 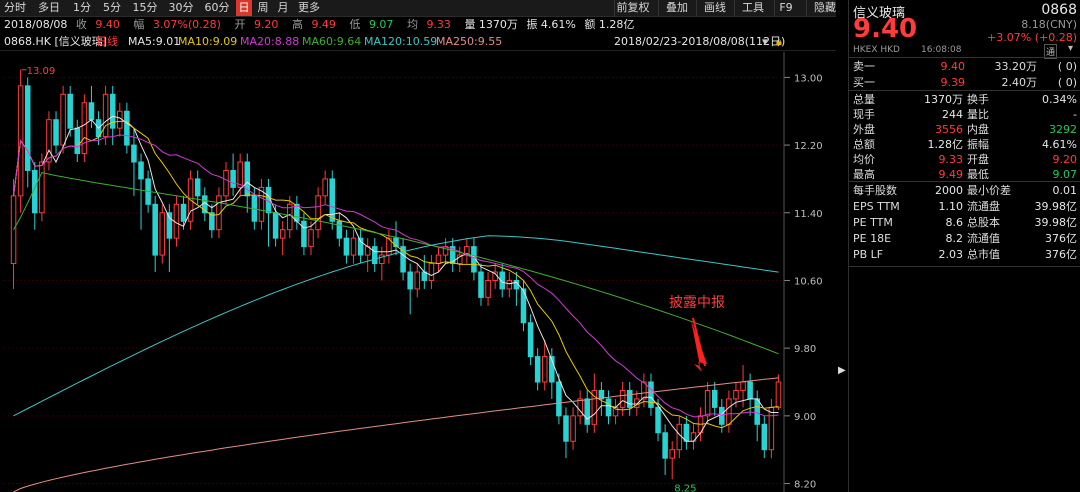 What do you see at coordinates (951, 159) in the screenshot?
I see `stat-value: 9.33` at bounding box center [951, 159].